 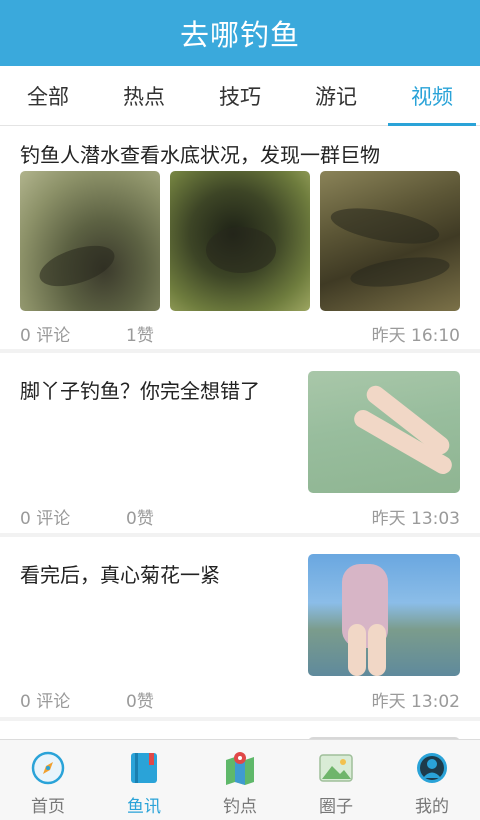 What do you see at coordinates (336, 768) in the screenshot?
I see `photos-icon` at bounding box center [336, 768].